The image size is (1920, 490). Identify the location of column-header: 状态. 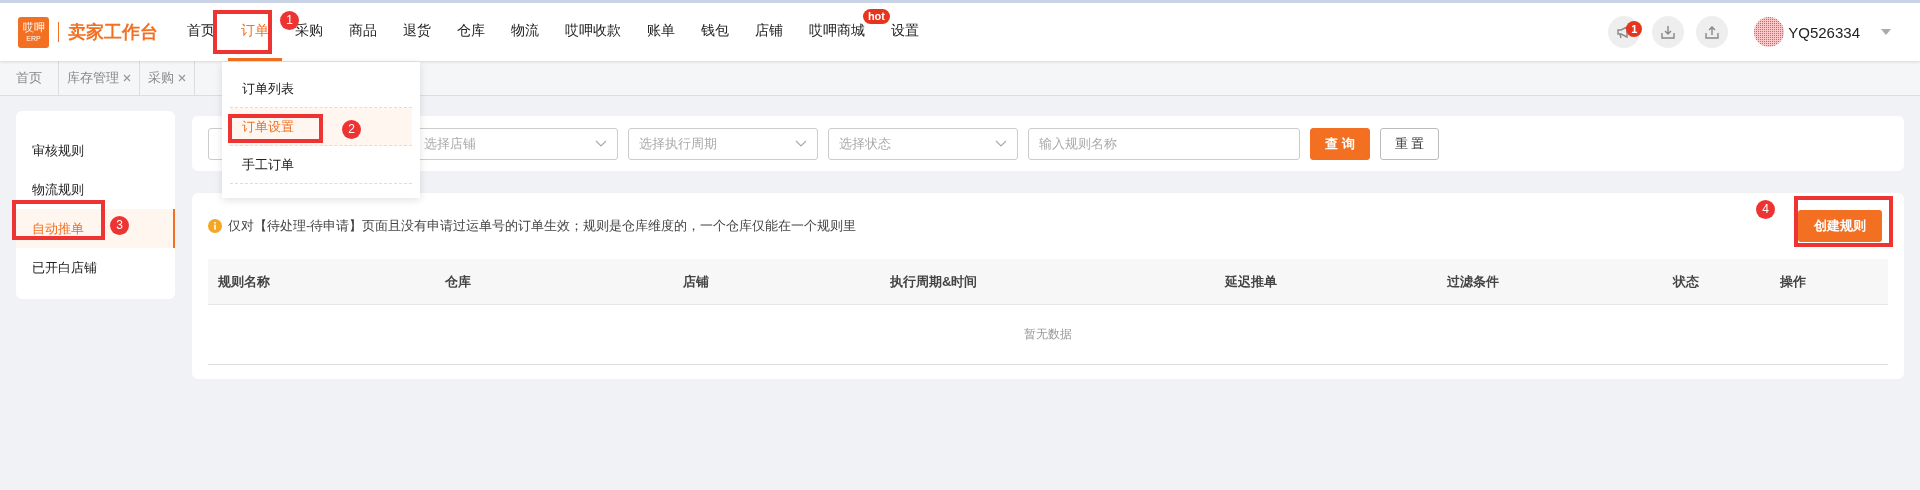
(1685, 281).